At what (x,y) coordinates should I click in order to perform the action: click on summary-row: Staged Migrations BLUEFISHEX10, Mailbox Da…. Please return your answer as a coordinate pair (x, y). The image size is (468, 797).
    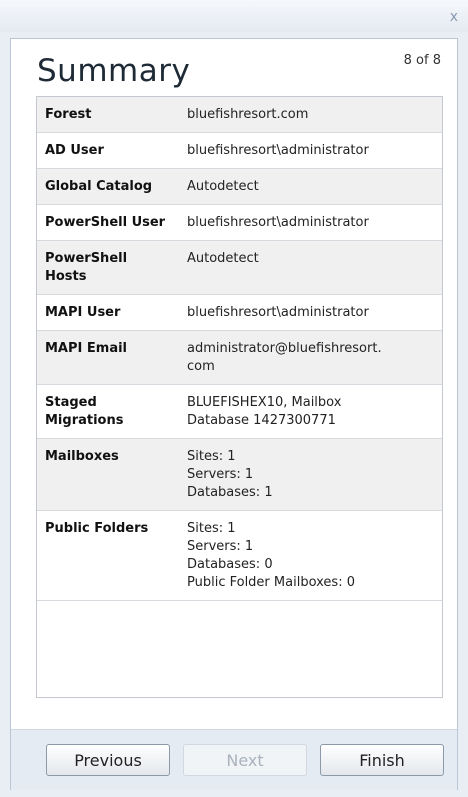
    Looking at the image, I should click on (239, 411).